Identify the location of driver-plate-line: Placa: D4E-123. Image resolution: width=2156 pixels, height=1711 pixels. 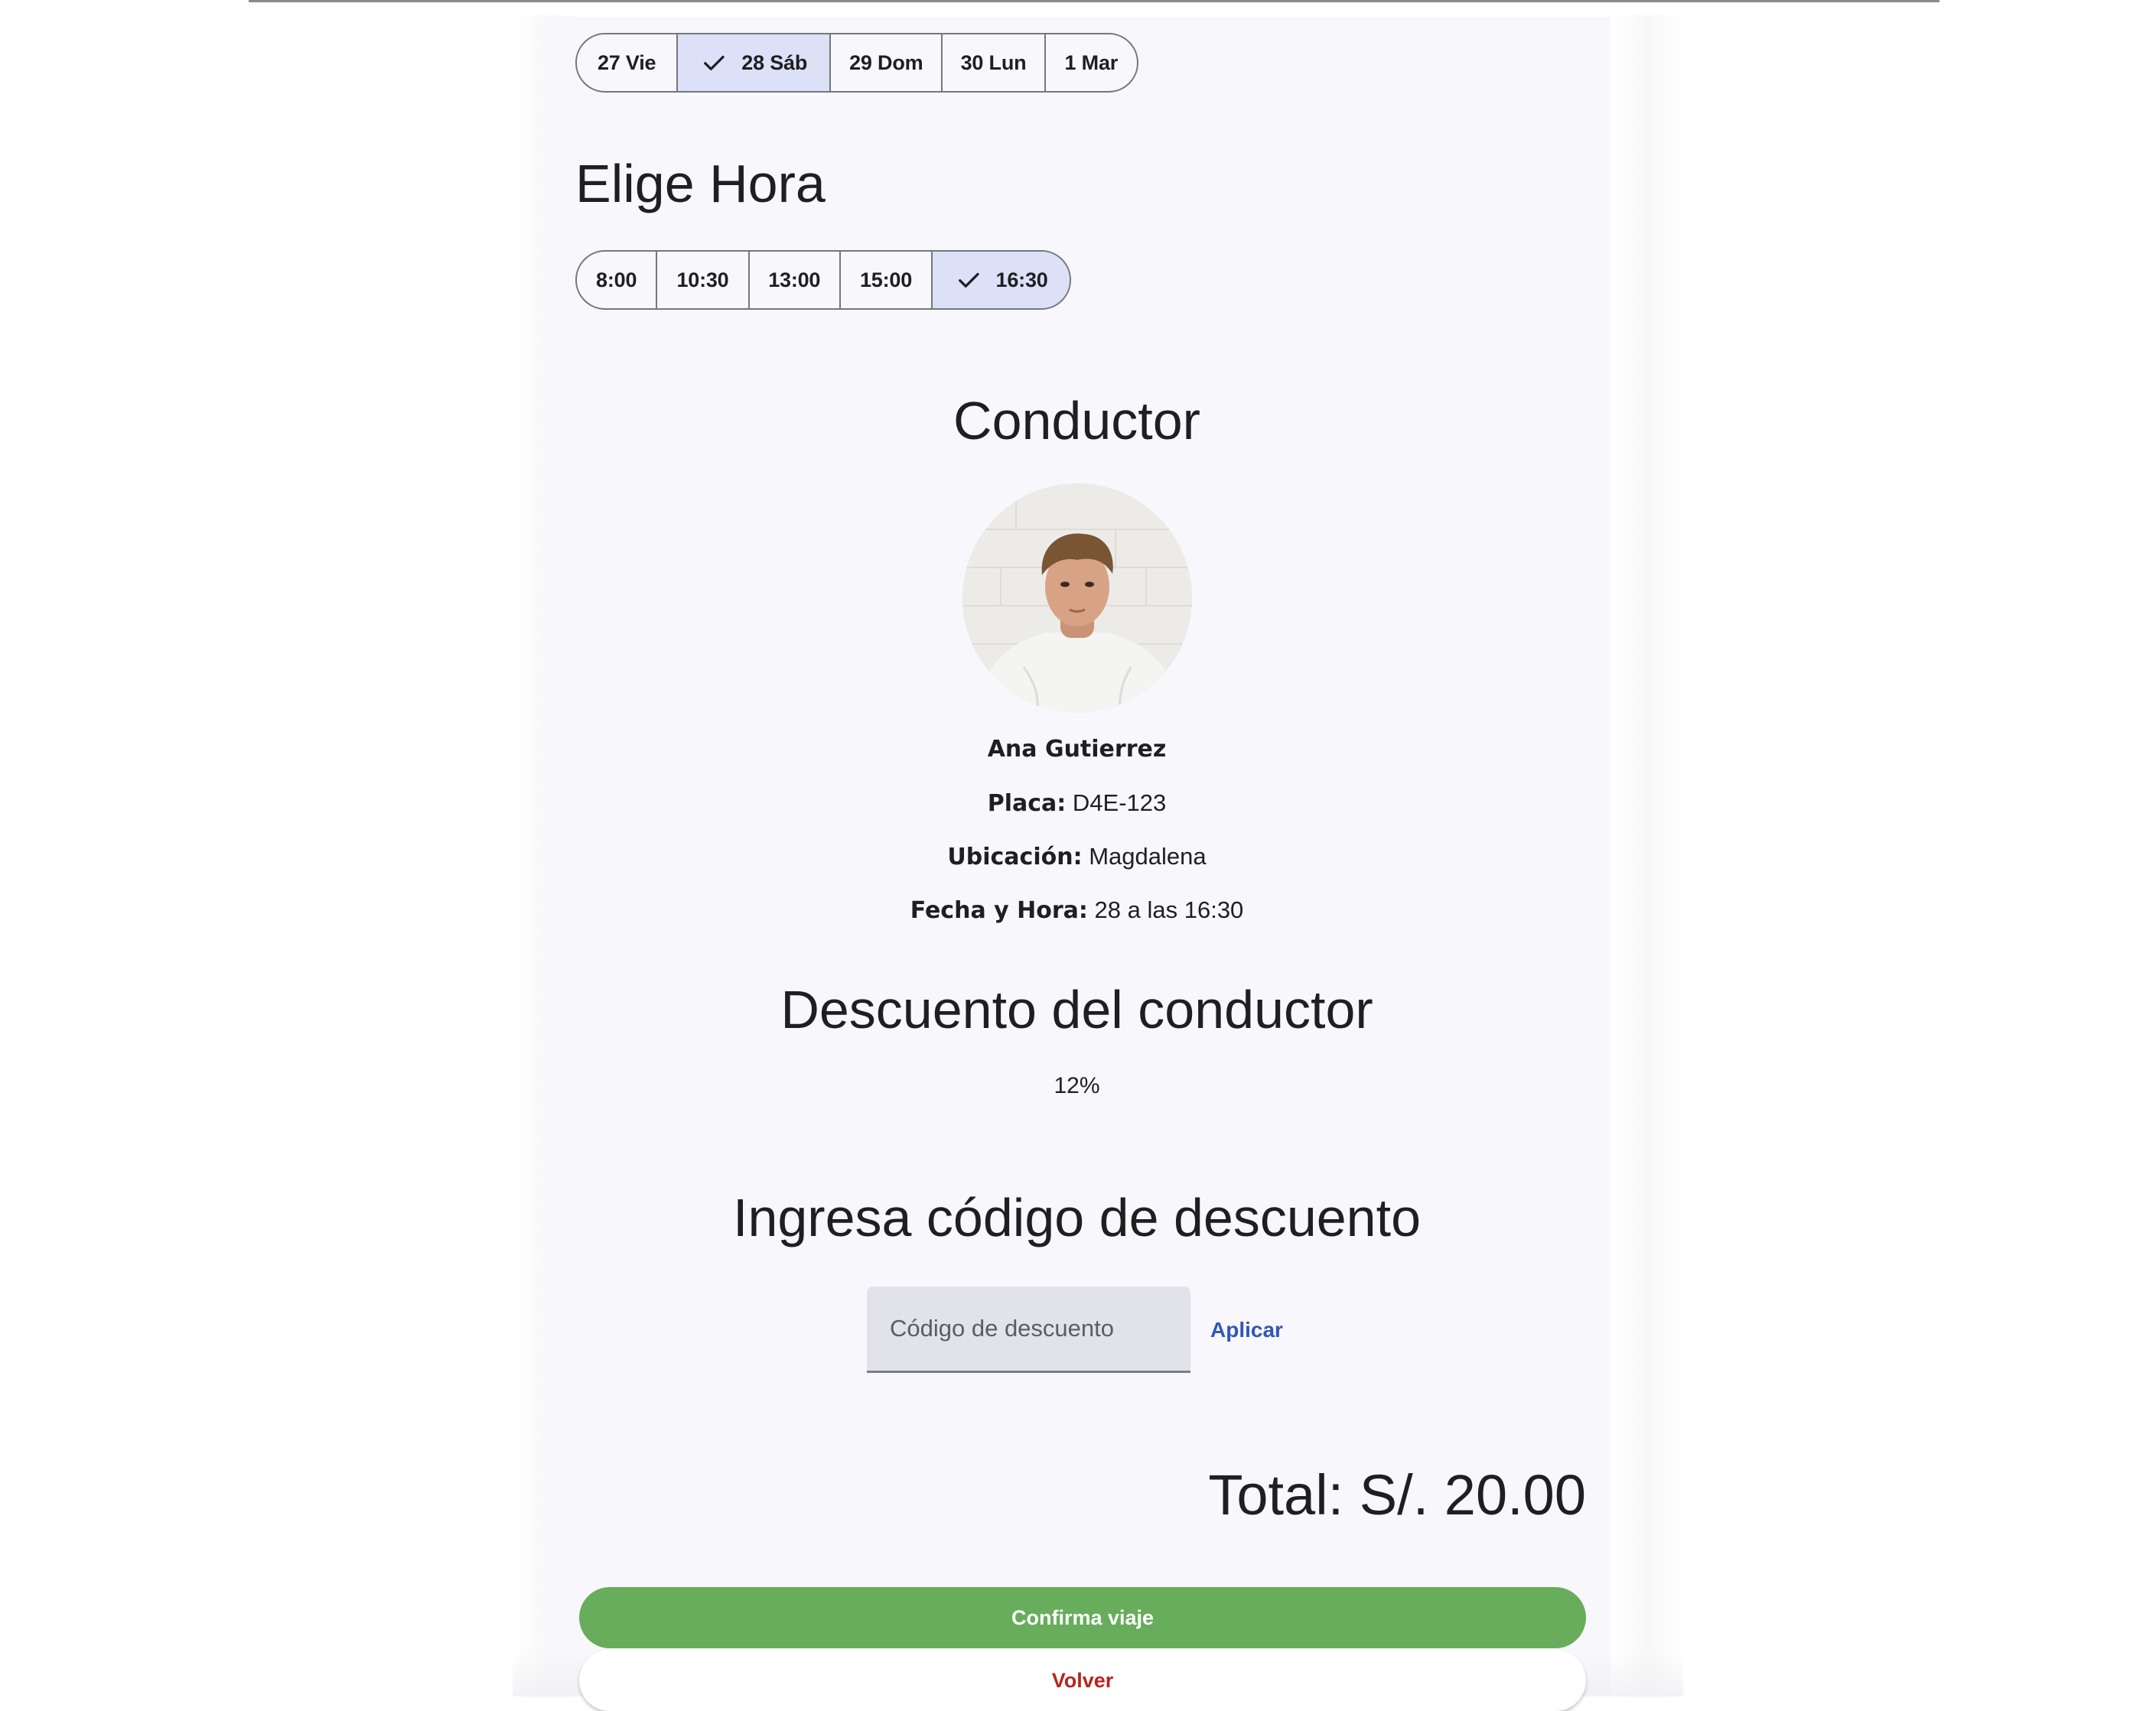
(1076, 803).